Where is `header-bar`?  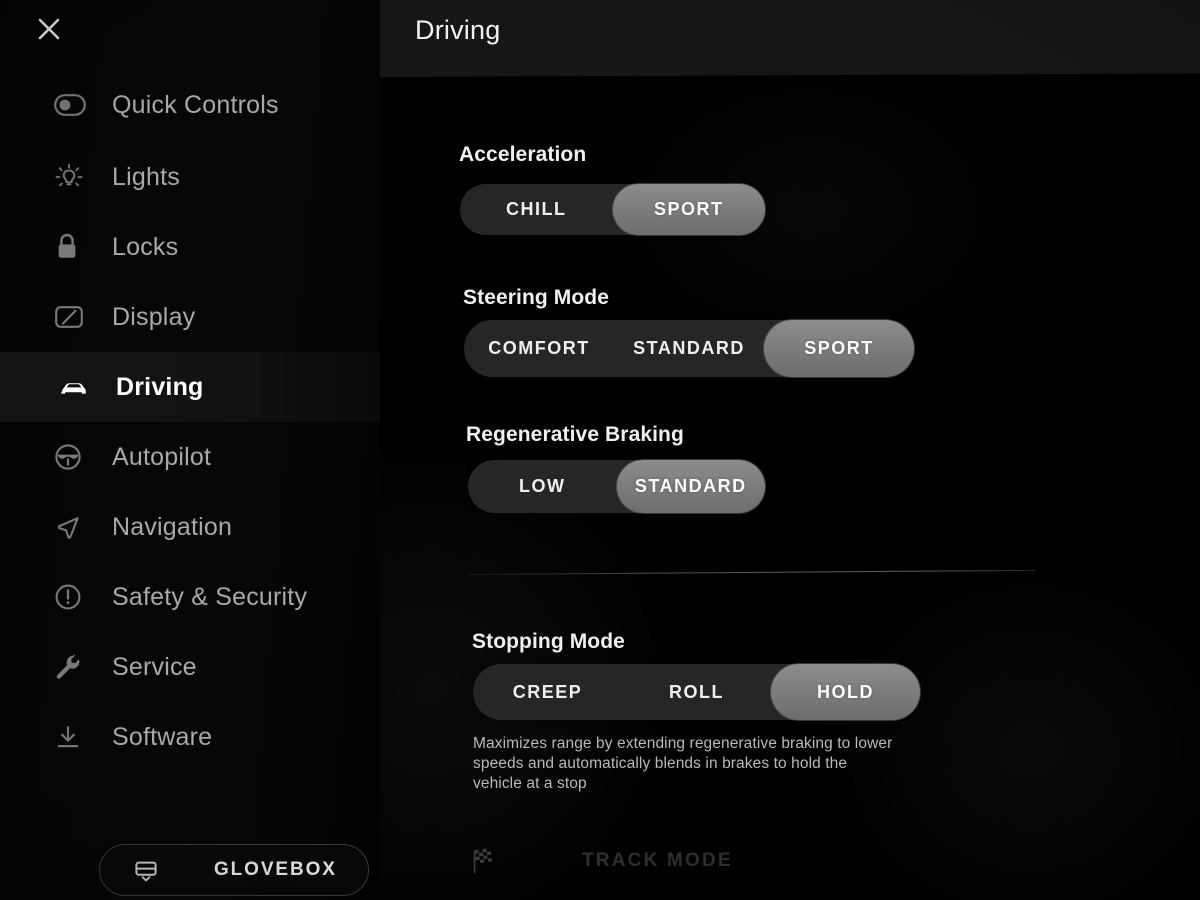 header-bar is located at coordinates (789, 39).